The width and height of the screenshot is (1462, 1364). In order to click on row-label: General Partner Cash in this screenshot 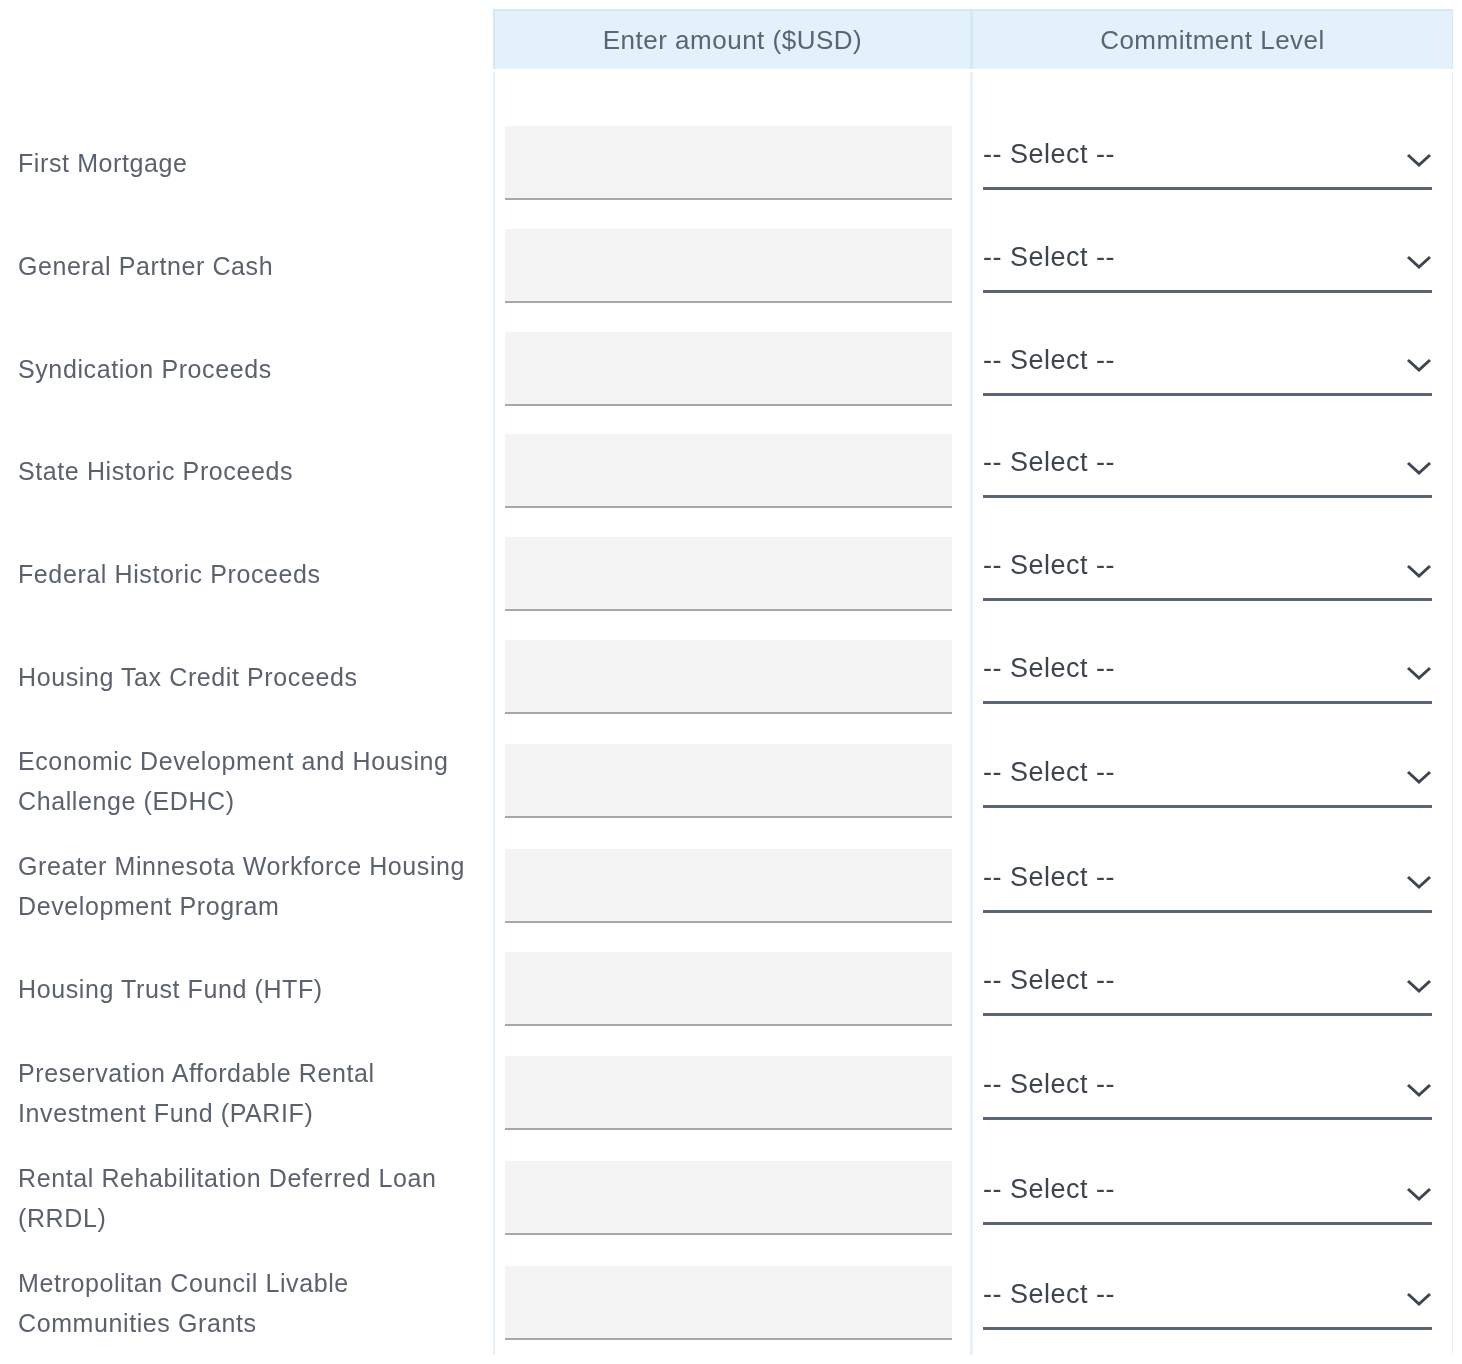, I will do `click(146, 266)`.